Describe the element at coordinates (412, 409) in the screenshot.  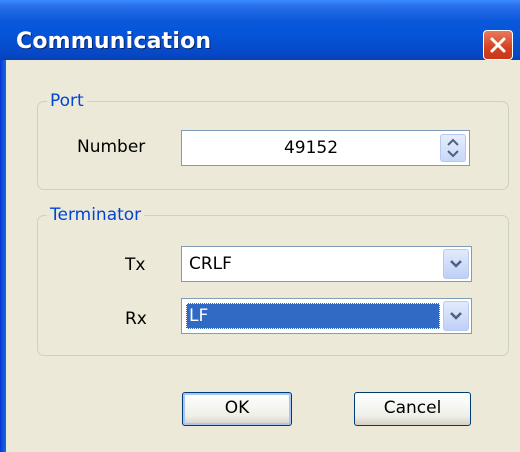
I see `cancel-button: Cancel` at that location.